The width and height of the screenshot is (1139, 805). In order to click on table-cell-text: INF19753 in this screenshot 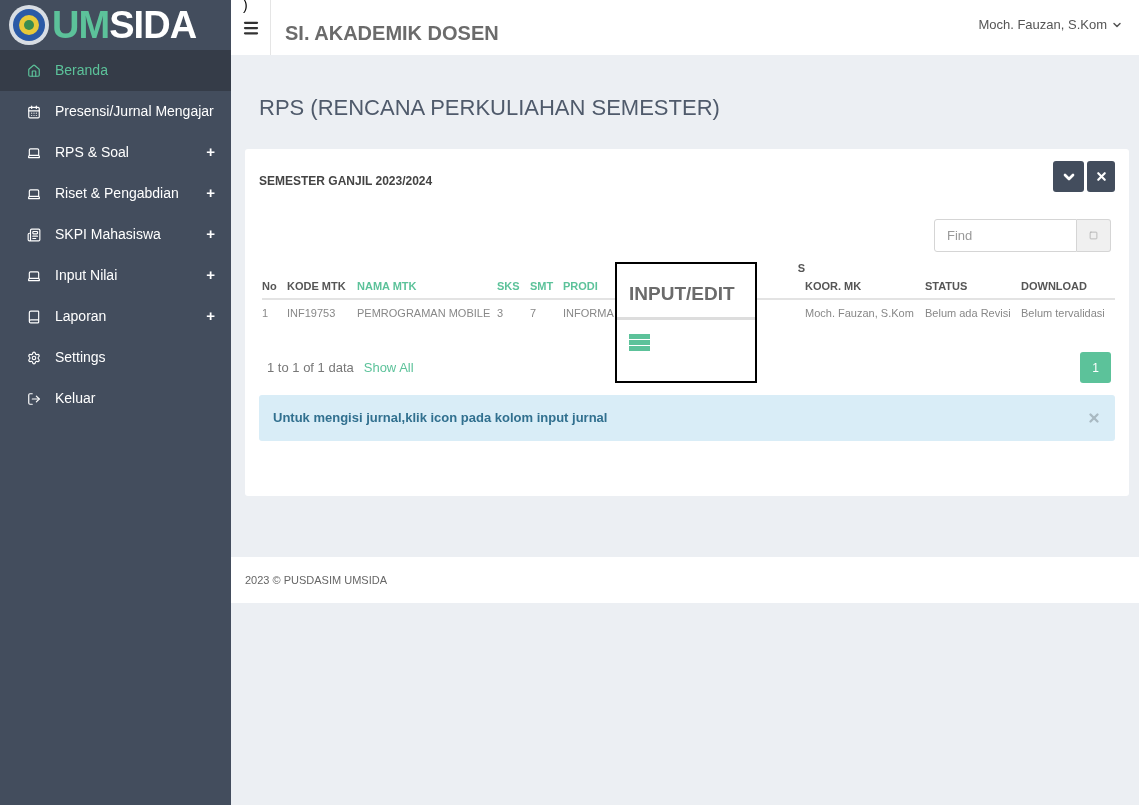, I will do `click(311, 313)`.